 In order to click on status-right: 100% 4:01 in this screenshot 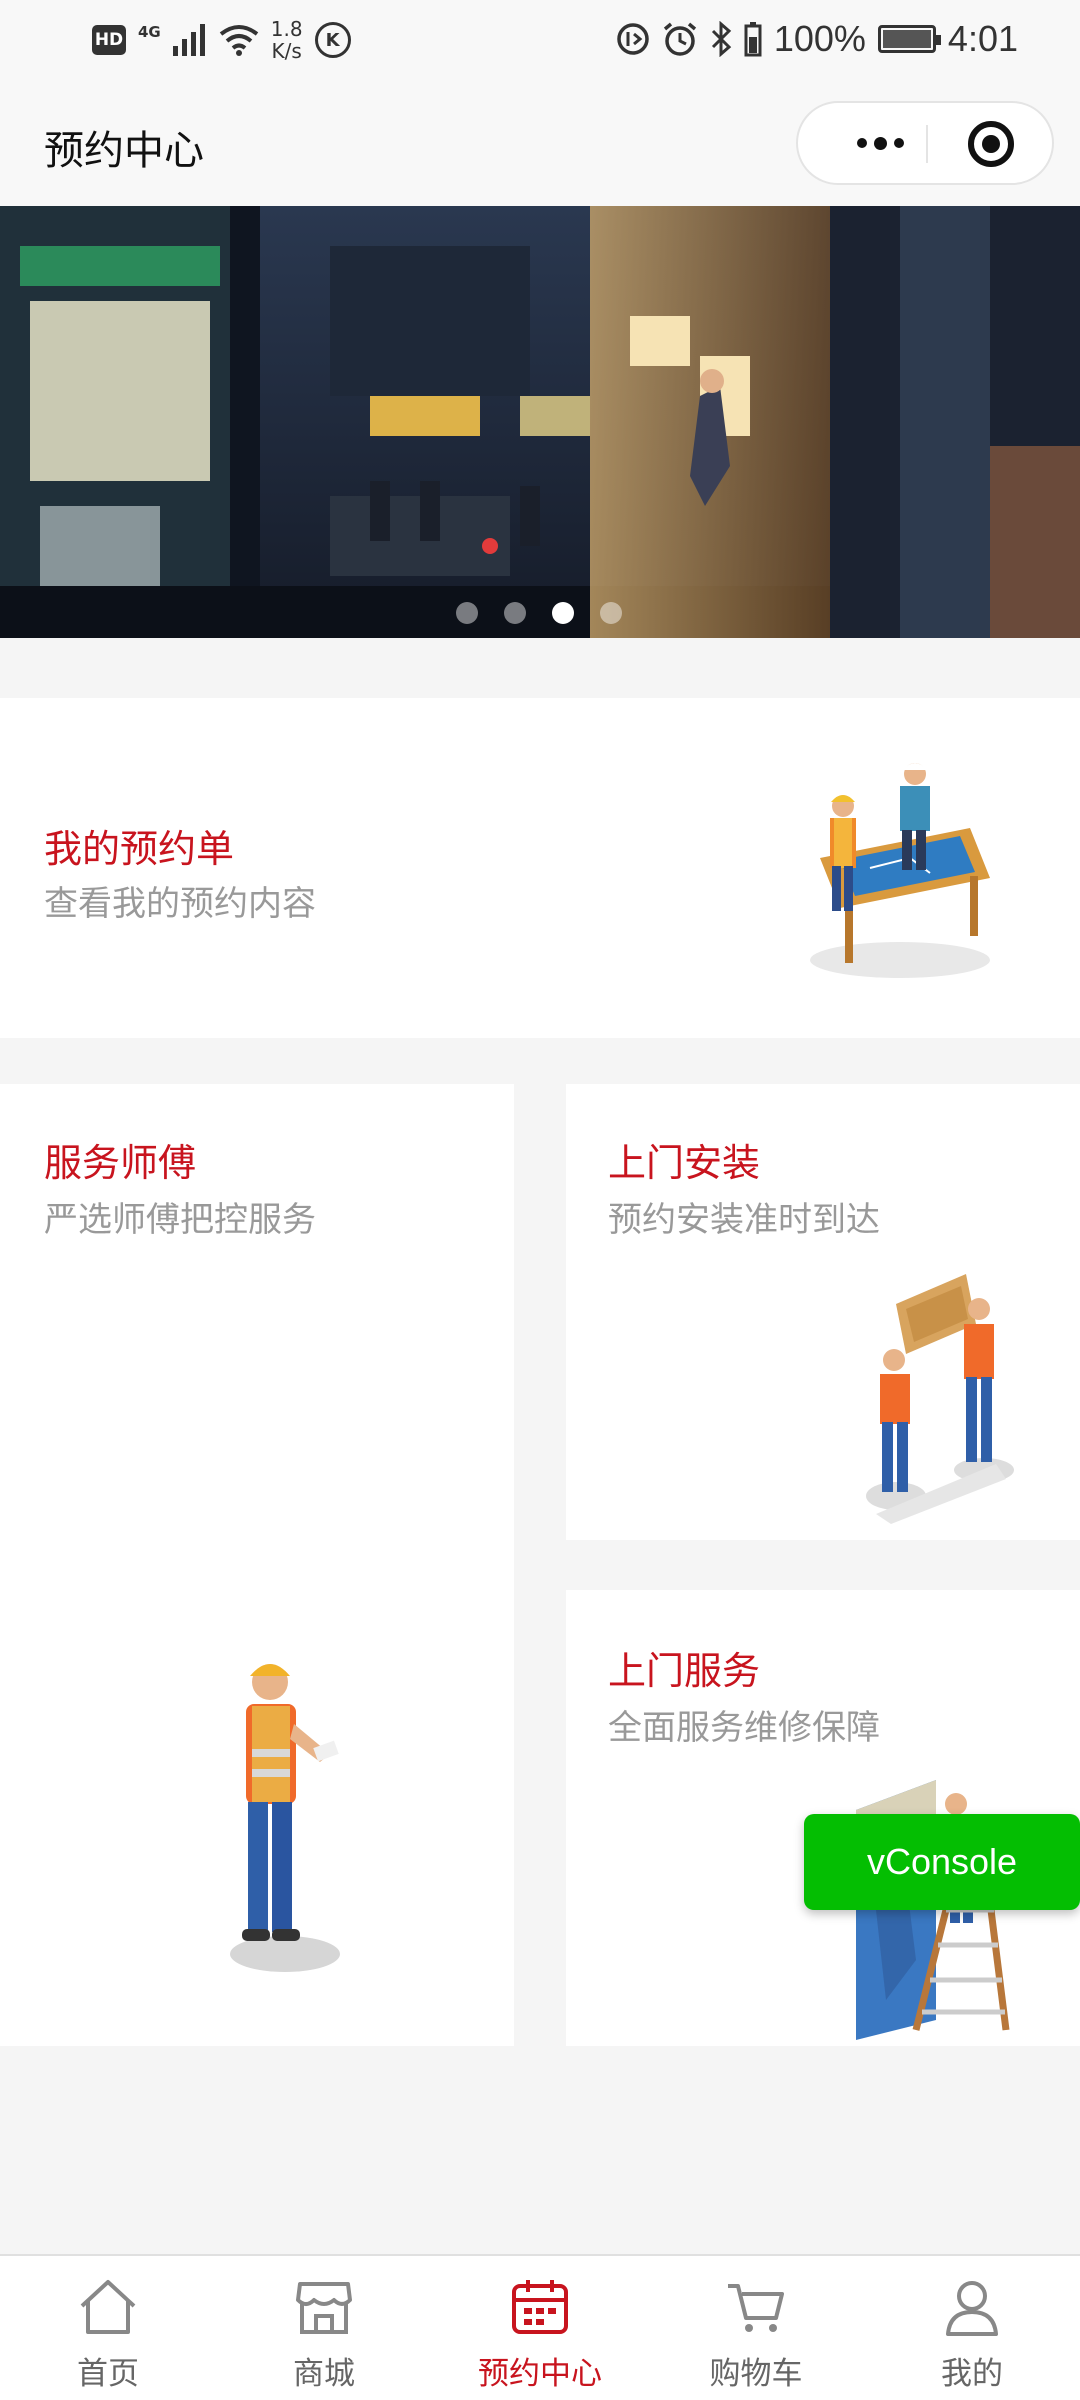, I will do `click(817, 39)`.